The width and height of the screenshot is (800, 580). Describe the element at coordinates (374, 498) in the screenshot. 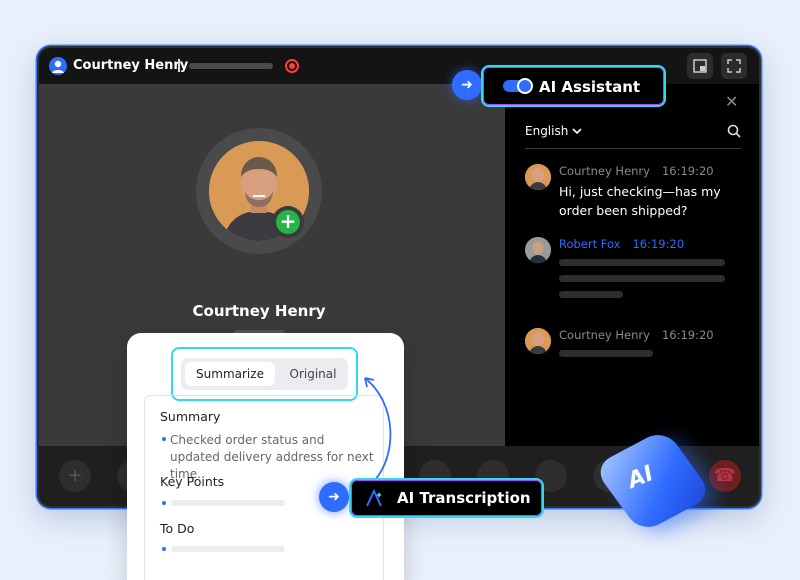

I see `ai-sparkle-icon` at that location.